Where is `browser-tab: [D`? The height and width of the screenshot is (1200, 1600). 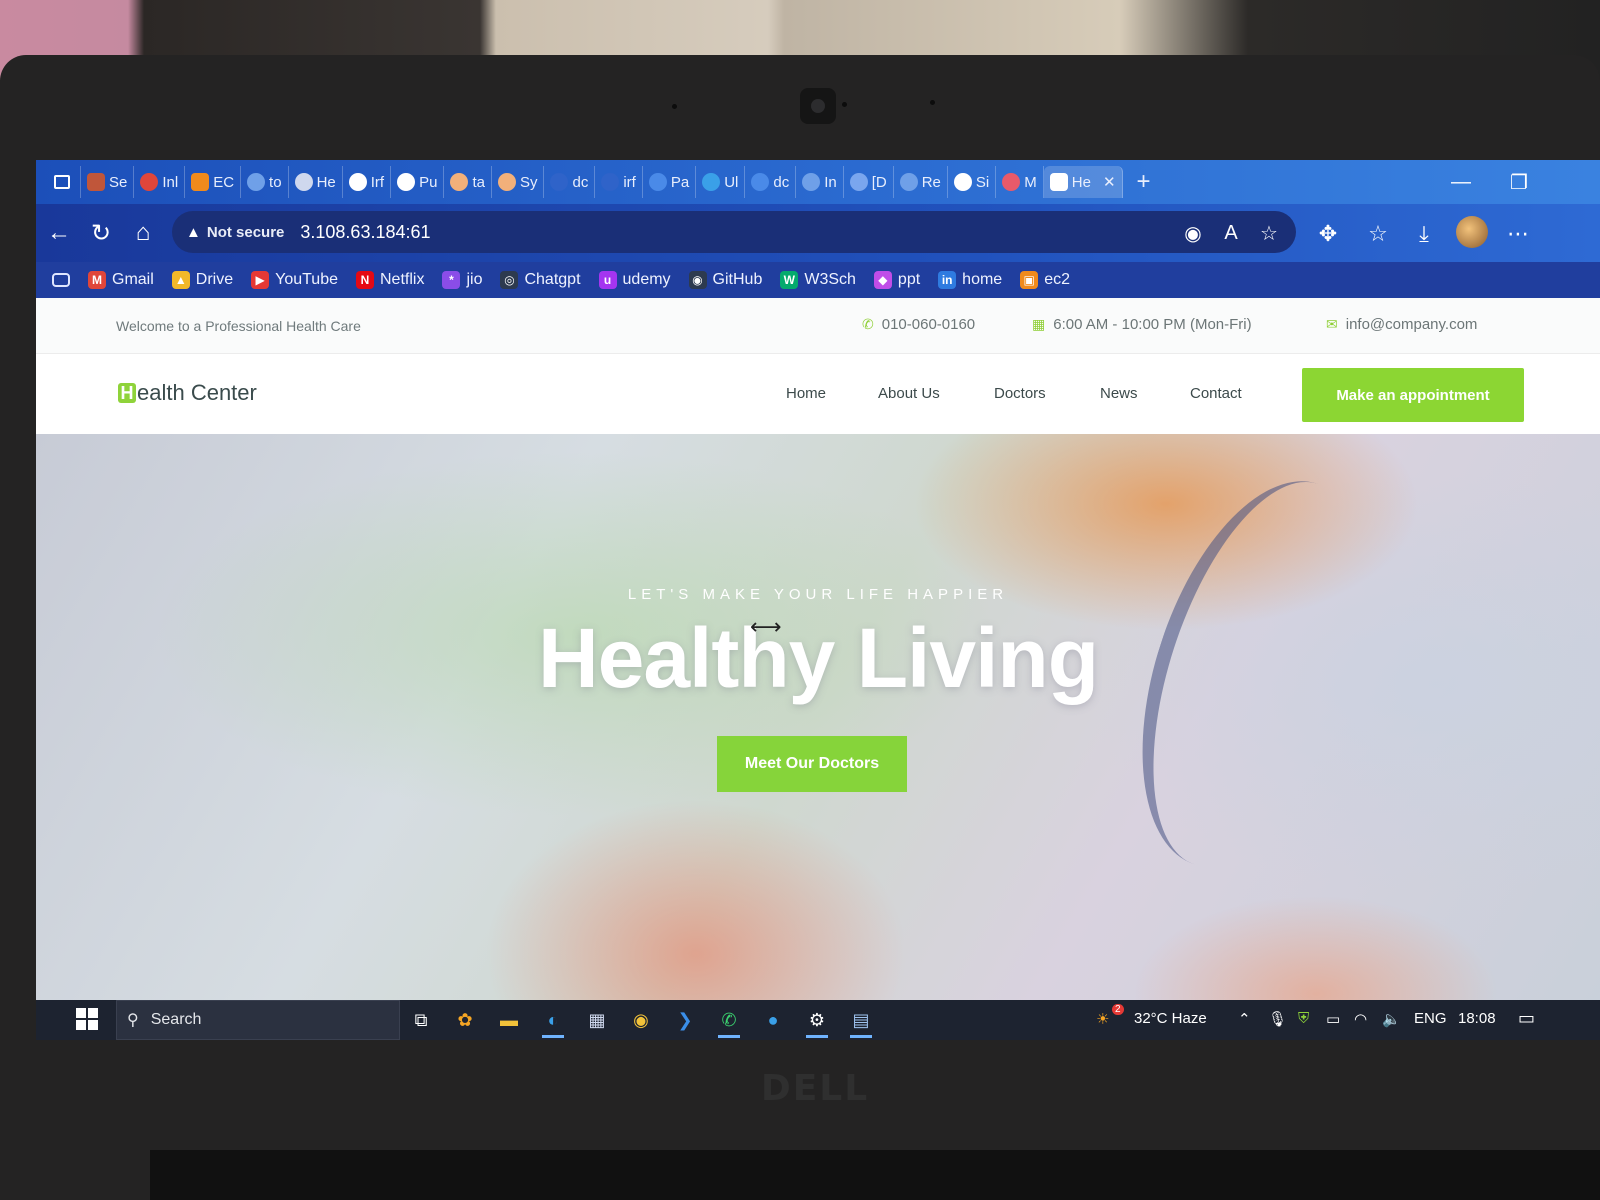 browser-tab: [D is located at coordinates (869, 182).